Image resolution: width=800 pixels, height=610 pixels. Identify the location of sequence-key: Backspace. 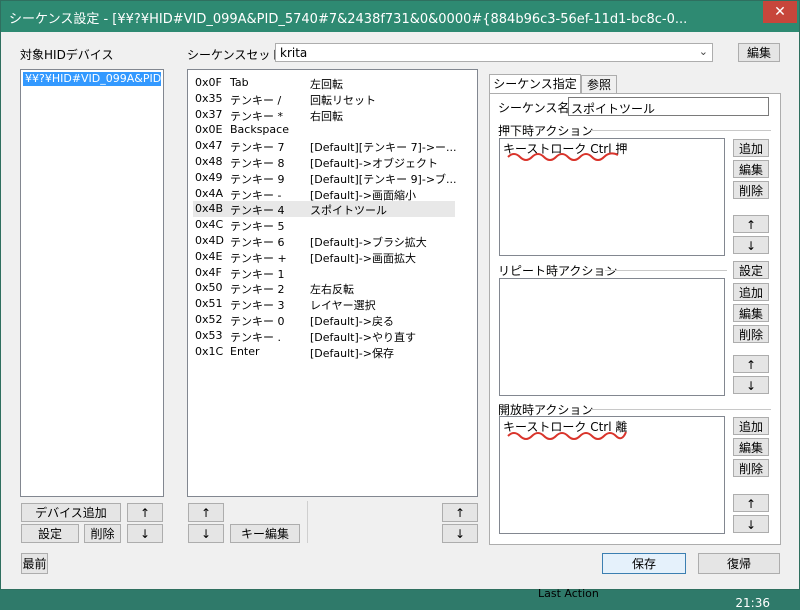
(259, 130).